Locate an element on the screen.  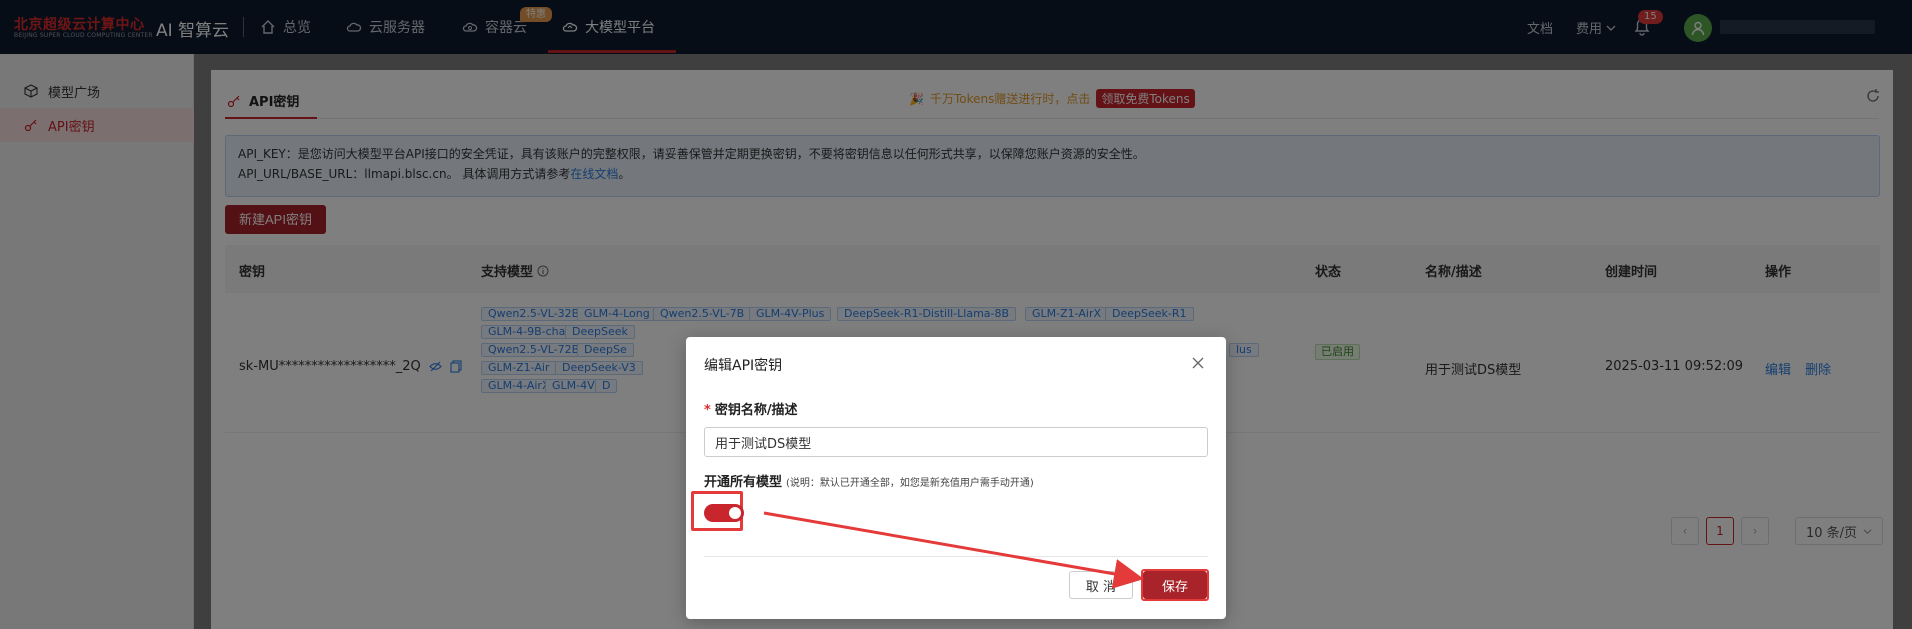
key-name-label-text: 密钥名称/描述 is located at coordinates (756, 410).